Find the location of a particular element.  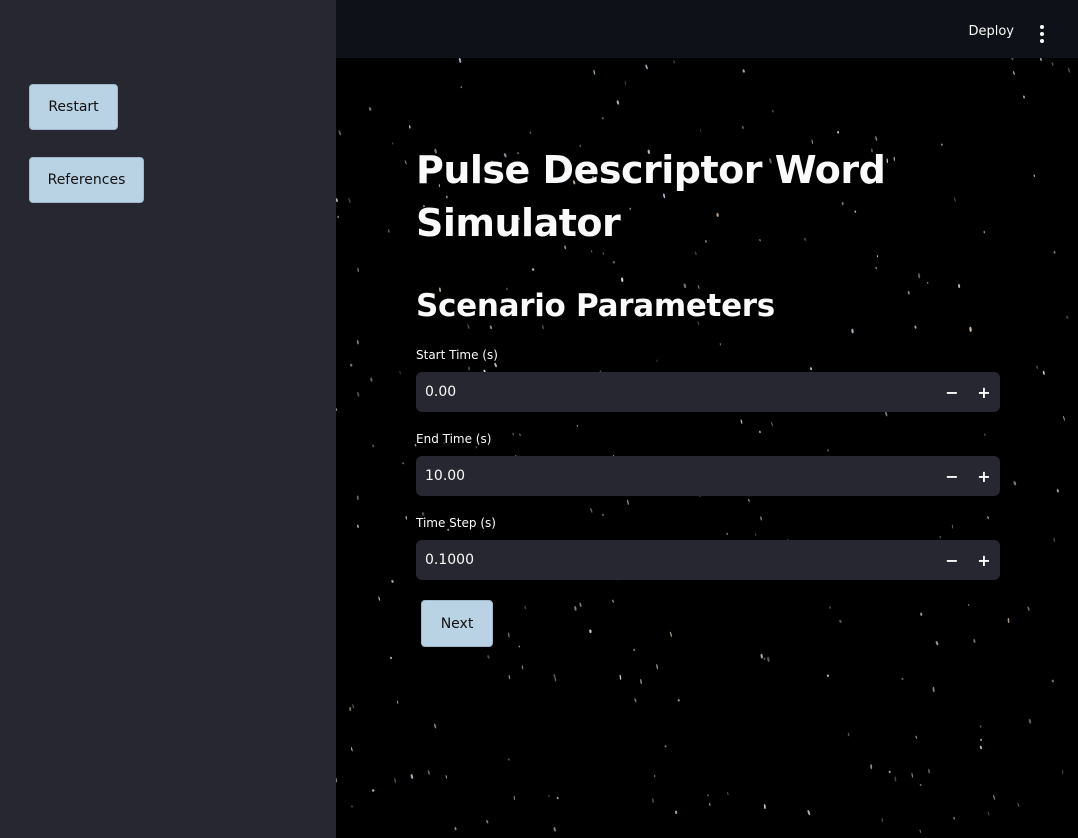

end-time-input: 10.00 − + is located at coordinates (708, 476).